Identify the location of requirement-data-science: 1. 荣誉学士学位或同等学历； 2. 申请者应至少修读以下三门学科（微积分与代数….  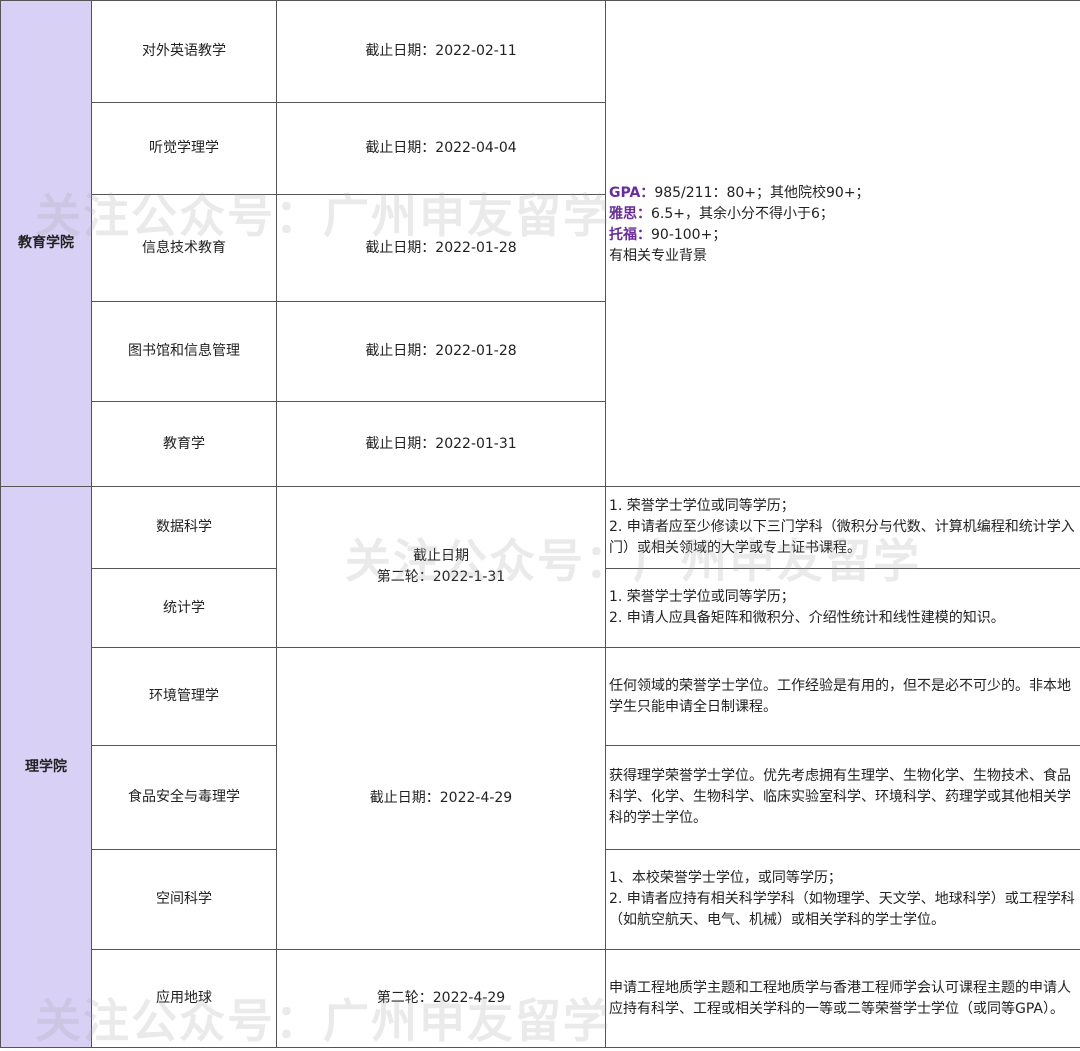
(843, 528).